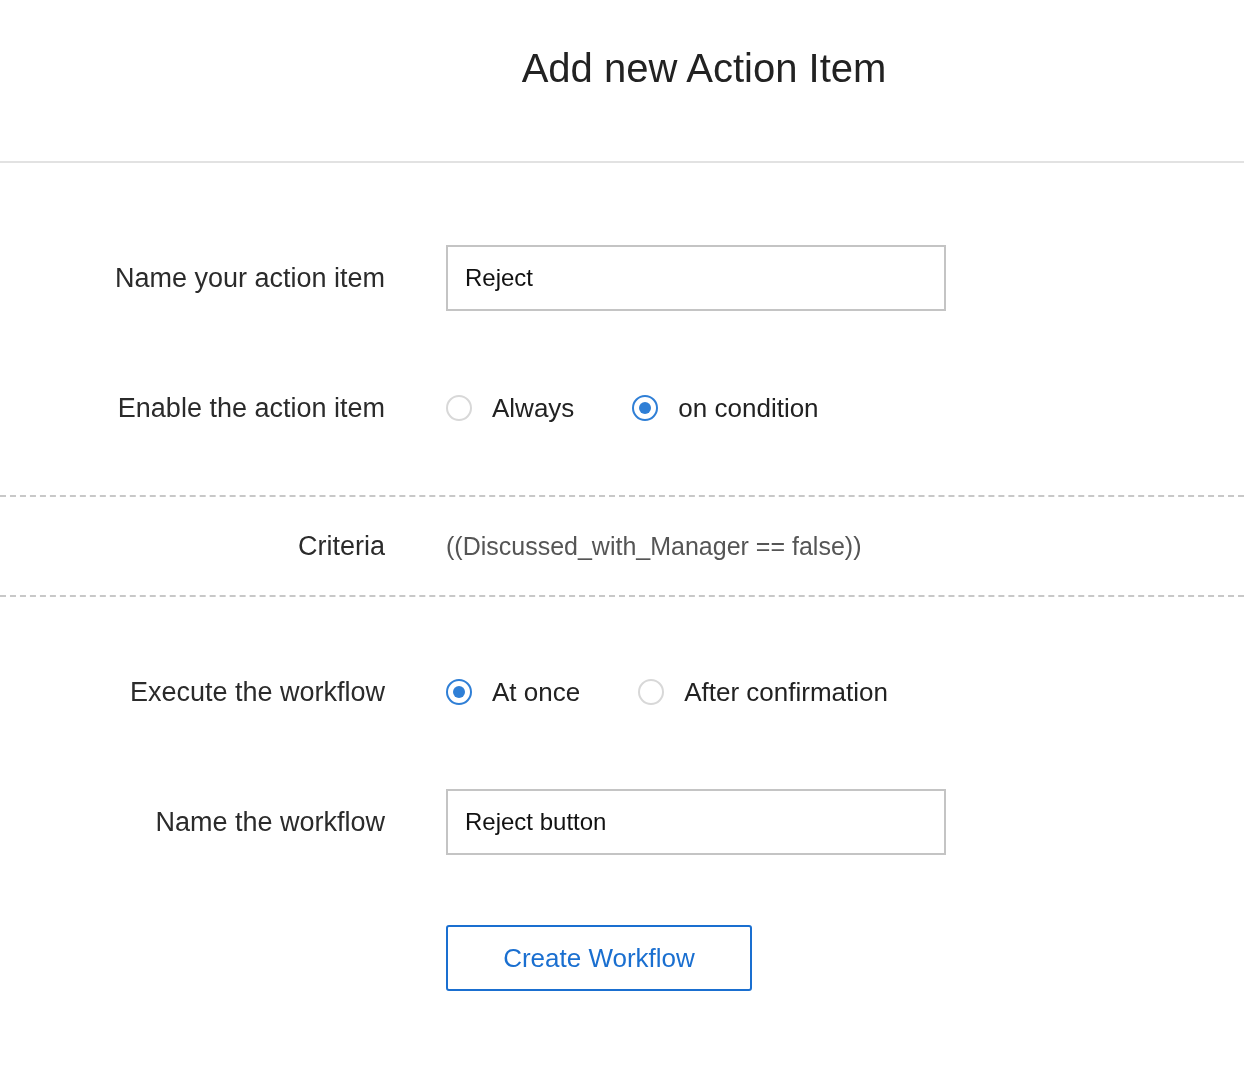 The width and height of the screenshot is (1244, 1078). Describe the element at coordinates (533, 408) in the screenshot. I see `option-label: Always` at that location.